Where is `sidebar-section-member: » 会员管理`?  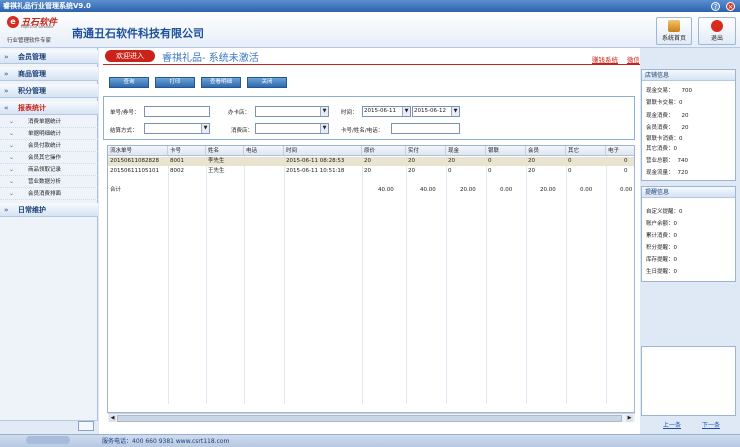
sidebar-section-member: » 会员管理 is located at coordinates (49, 57).